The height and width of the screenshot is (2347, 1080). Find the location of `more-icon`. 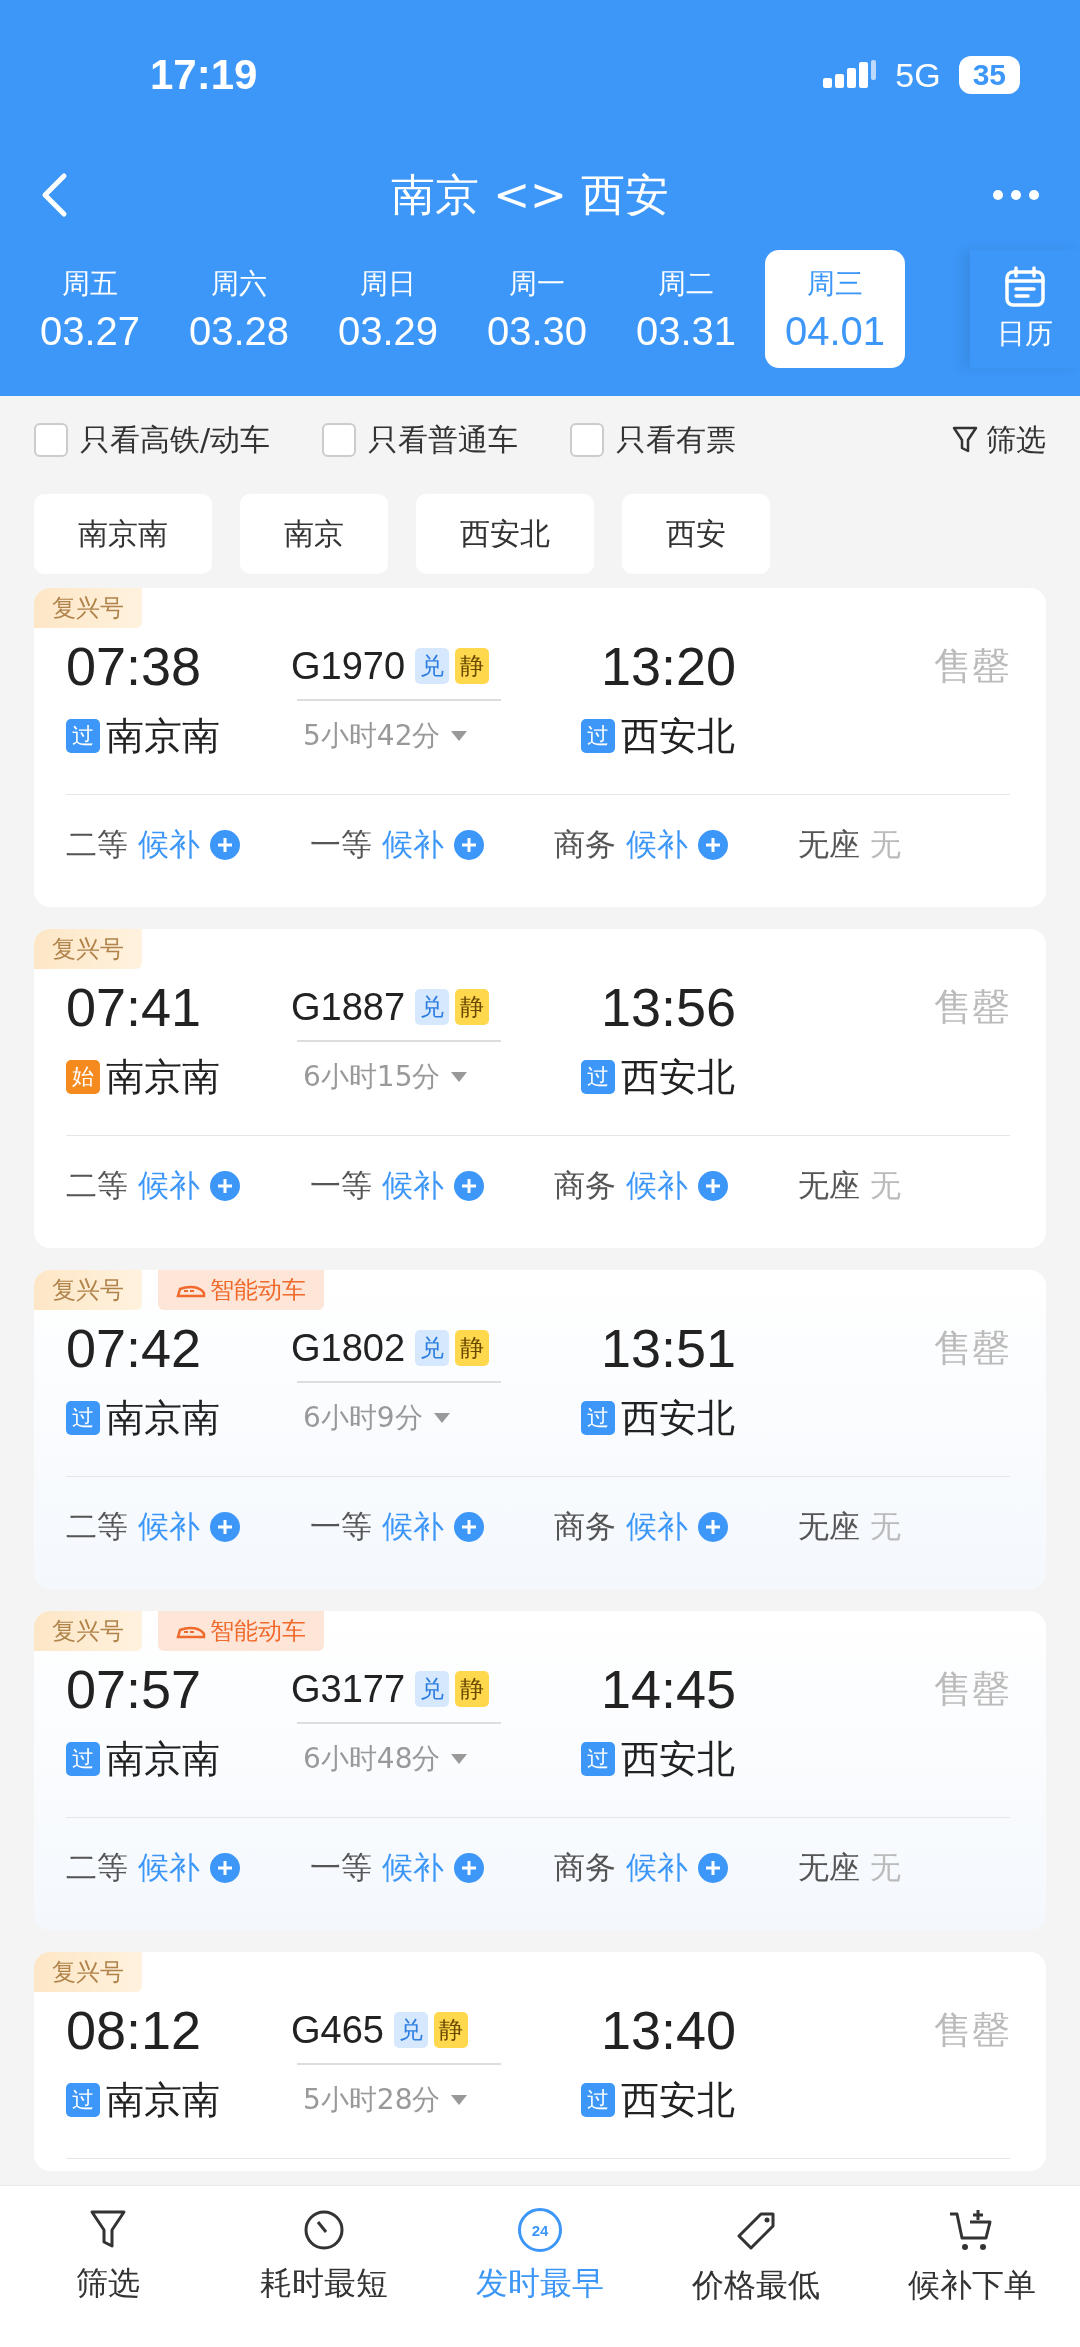

more-icon is located at coordinates (1016, 195).